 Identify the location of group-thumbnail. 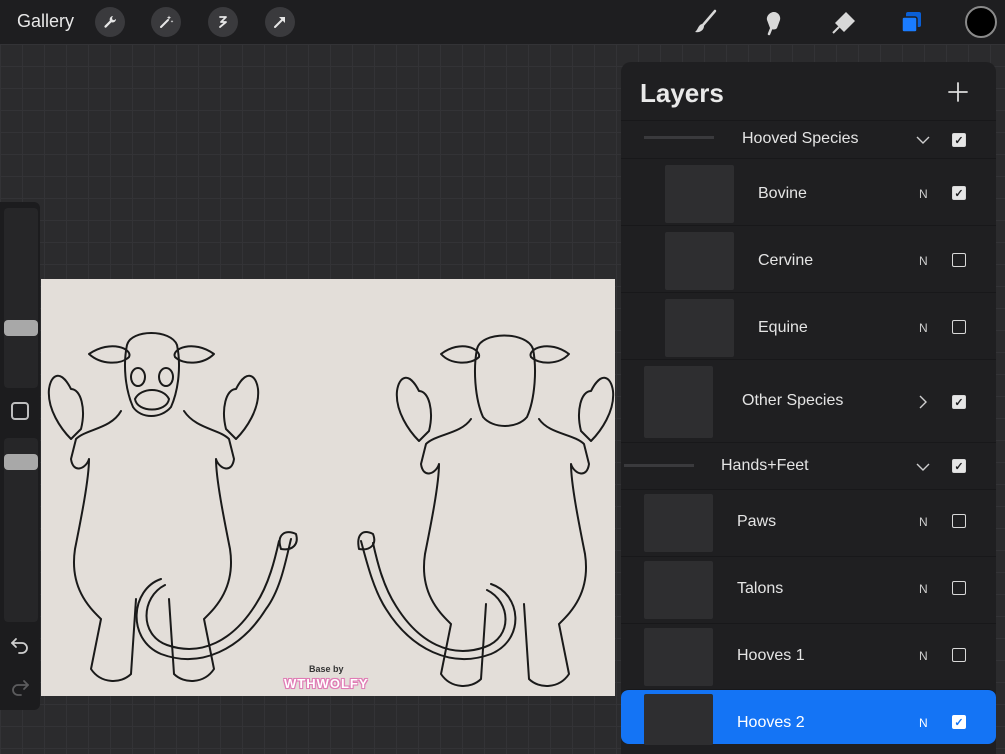
(678, 402).